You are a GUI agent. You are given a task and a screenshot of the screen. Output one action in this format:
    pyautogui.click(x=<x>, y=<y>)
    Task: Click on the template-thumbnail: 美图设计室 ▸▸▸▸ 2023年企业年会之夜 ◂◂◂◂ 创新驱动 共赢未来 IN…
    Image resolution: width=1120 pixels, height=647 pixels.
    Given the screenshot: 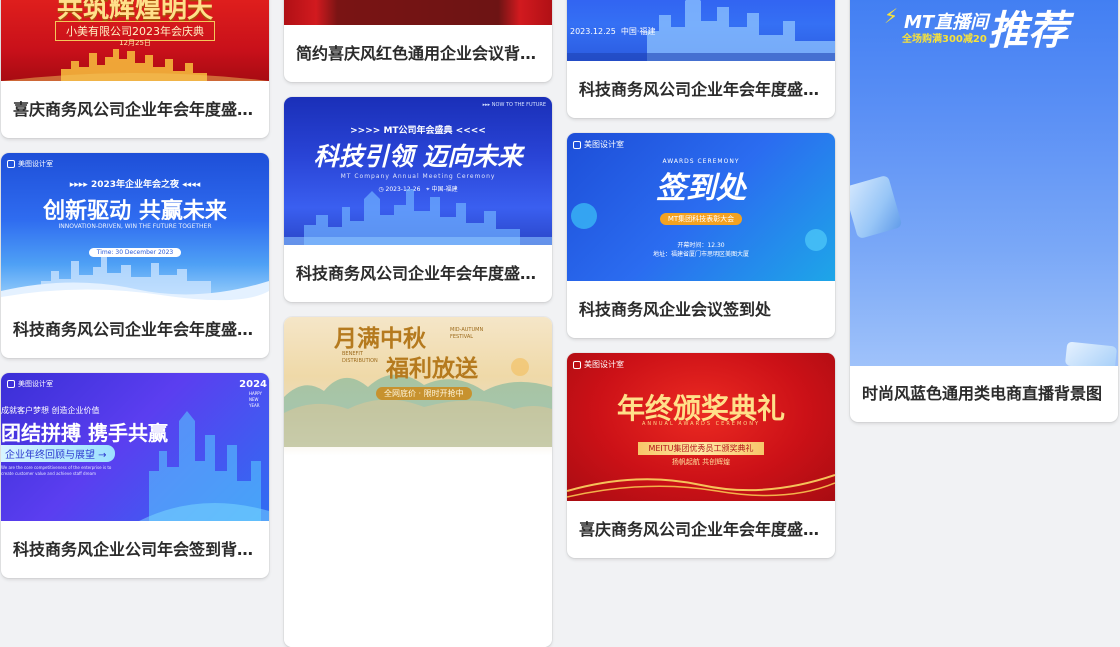 What is the action you would take?
    pyautogui.click(x=135, y=227)
    